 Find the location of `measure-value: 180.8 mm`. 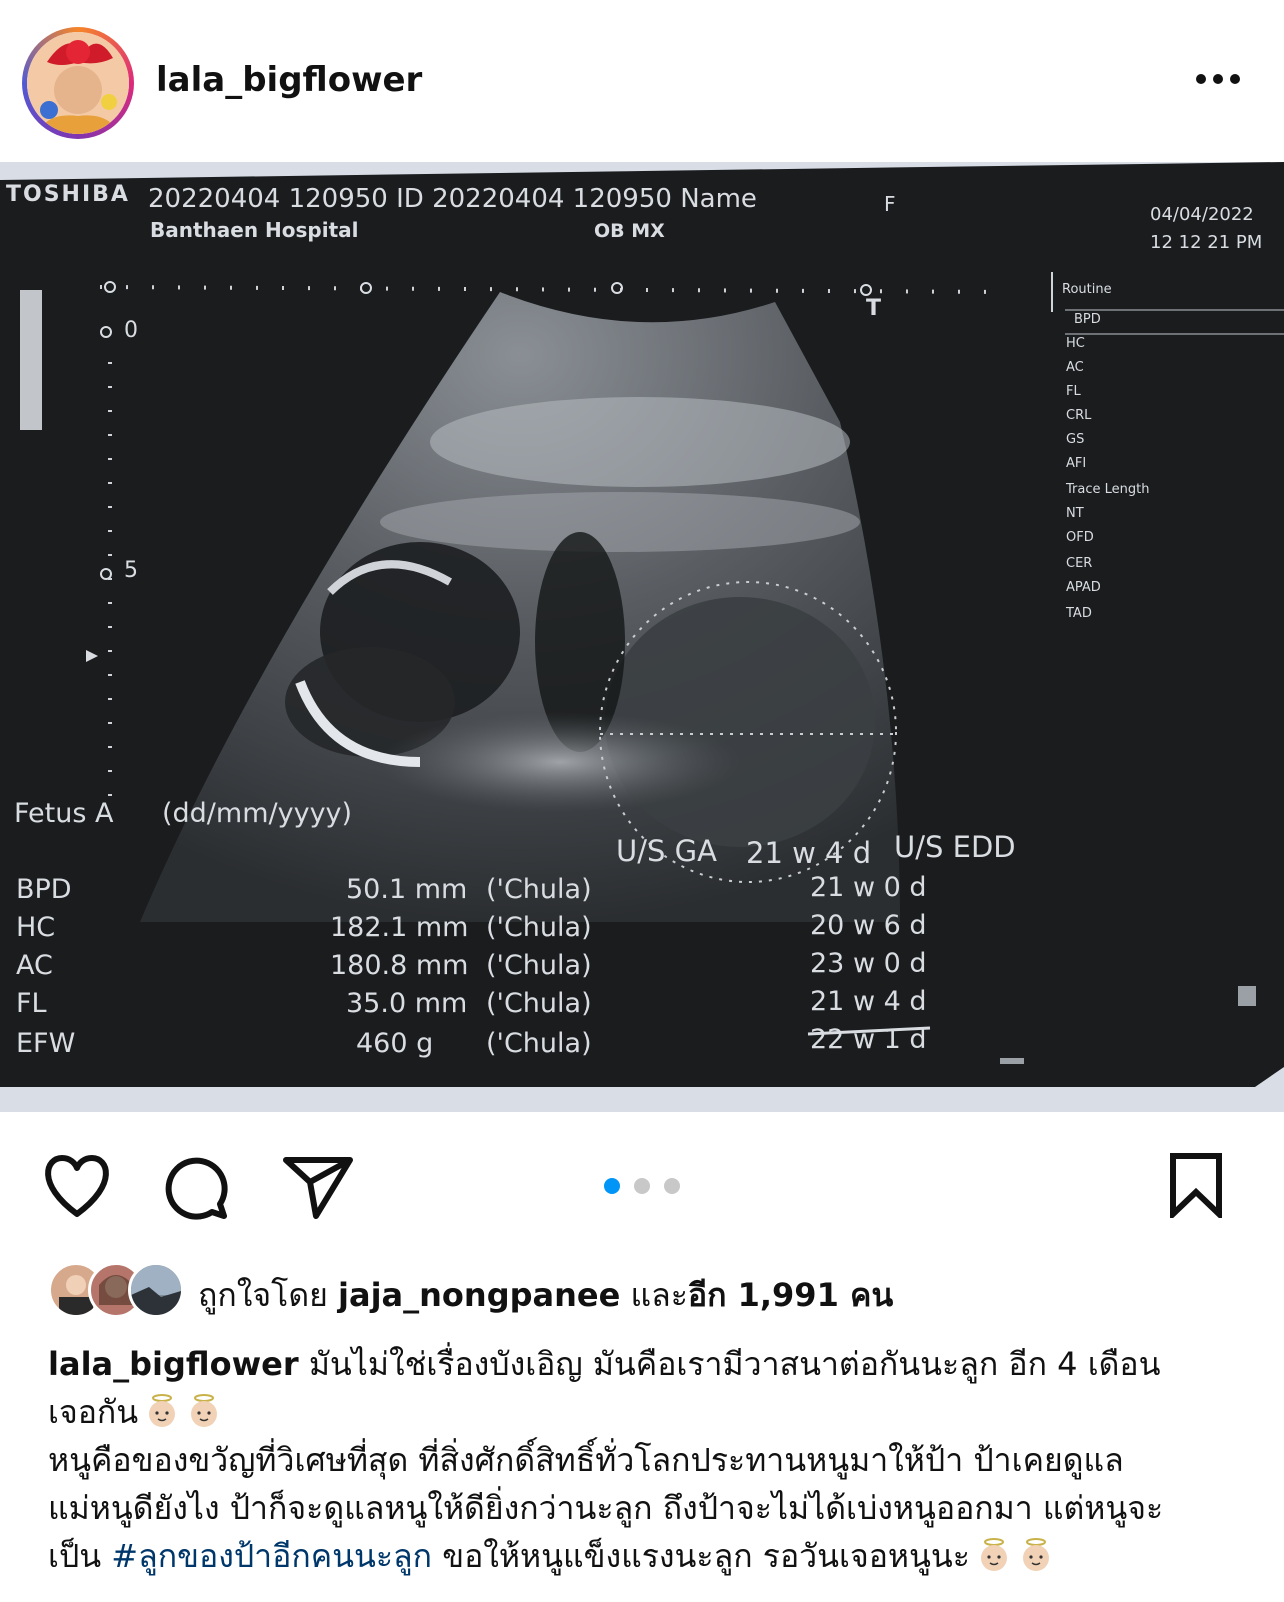

measure-value: 180.8 mm is located at coordinates (399, 965).